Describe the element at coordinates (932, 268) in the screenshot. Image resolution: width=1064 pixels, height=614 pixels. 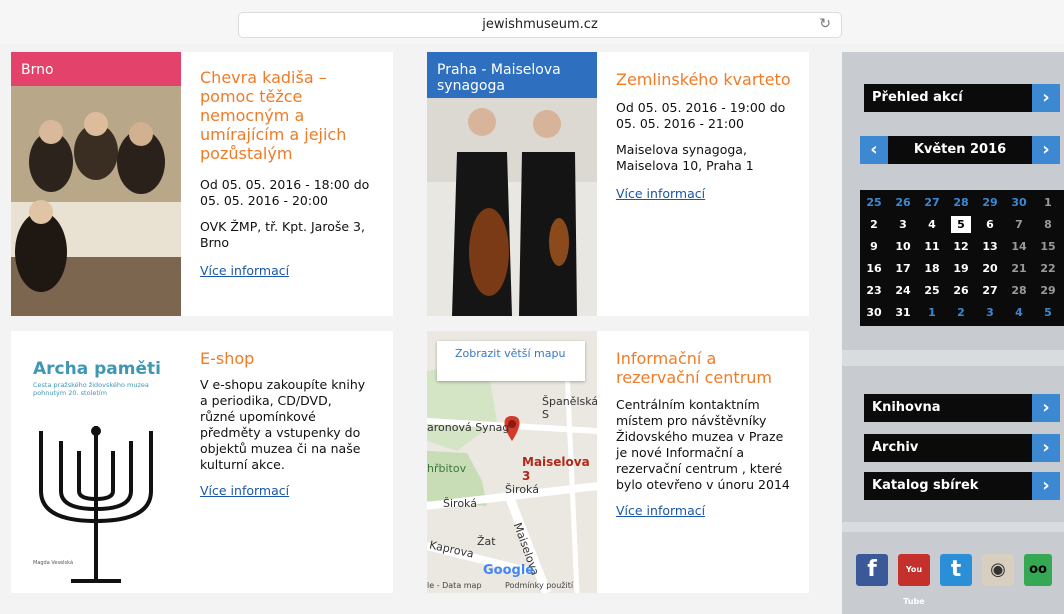
I see `calendar-day: 18` at that location.